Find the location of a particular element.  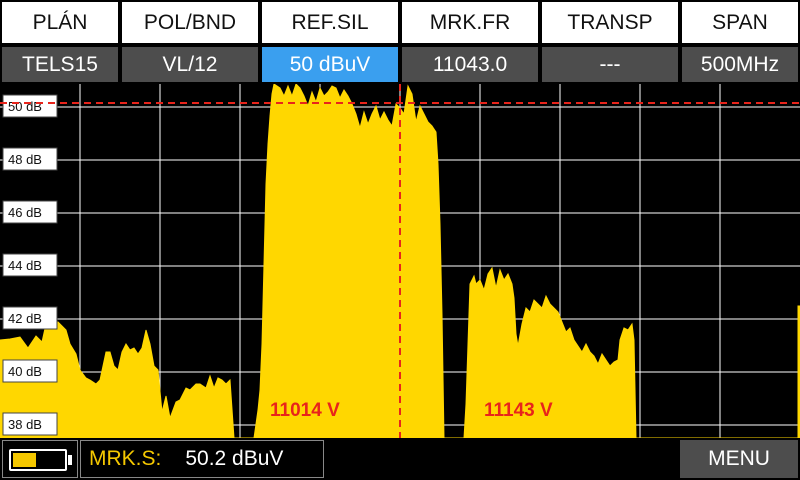

header-label-ref-sil: REF.SIL is located at coordinates (330, 22).